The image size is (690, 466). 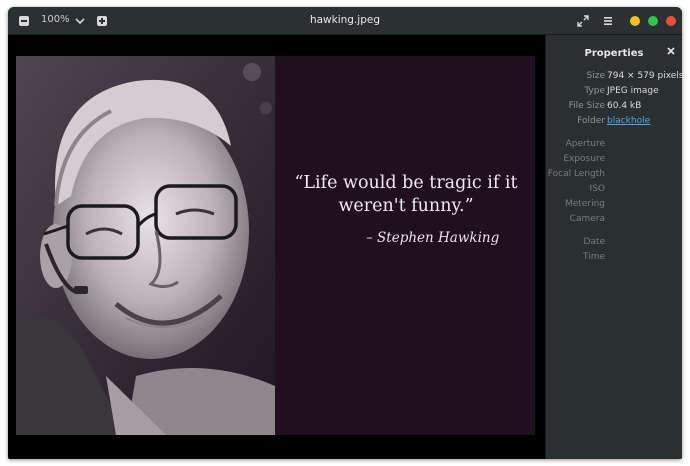 What do you see at coordinates (614, 206) in the screenshot?
I see `property-row-metering: Metering` at bounding box center [614, 206].